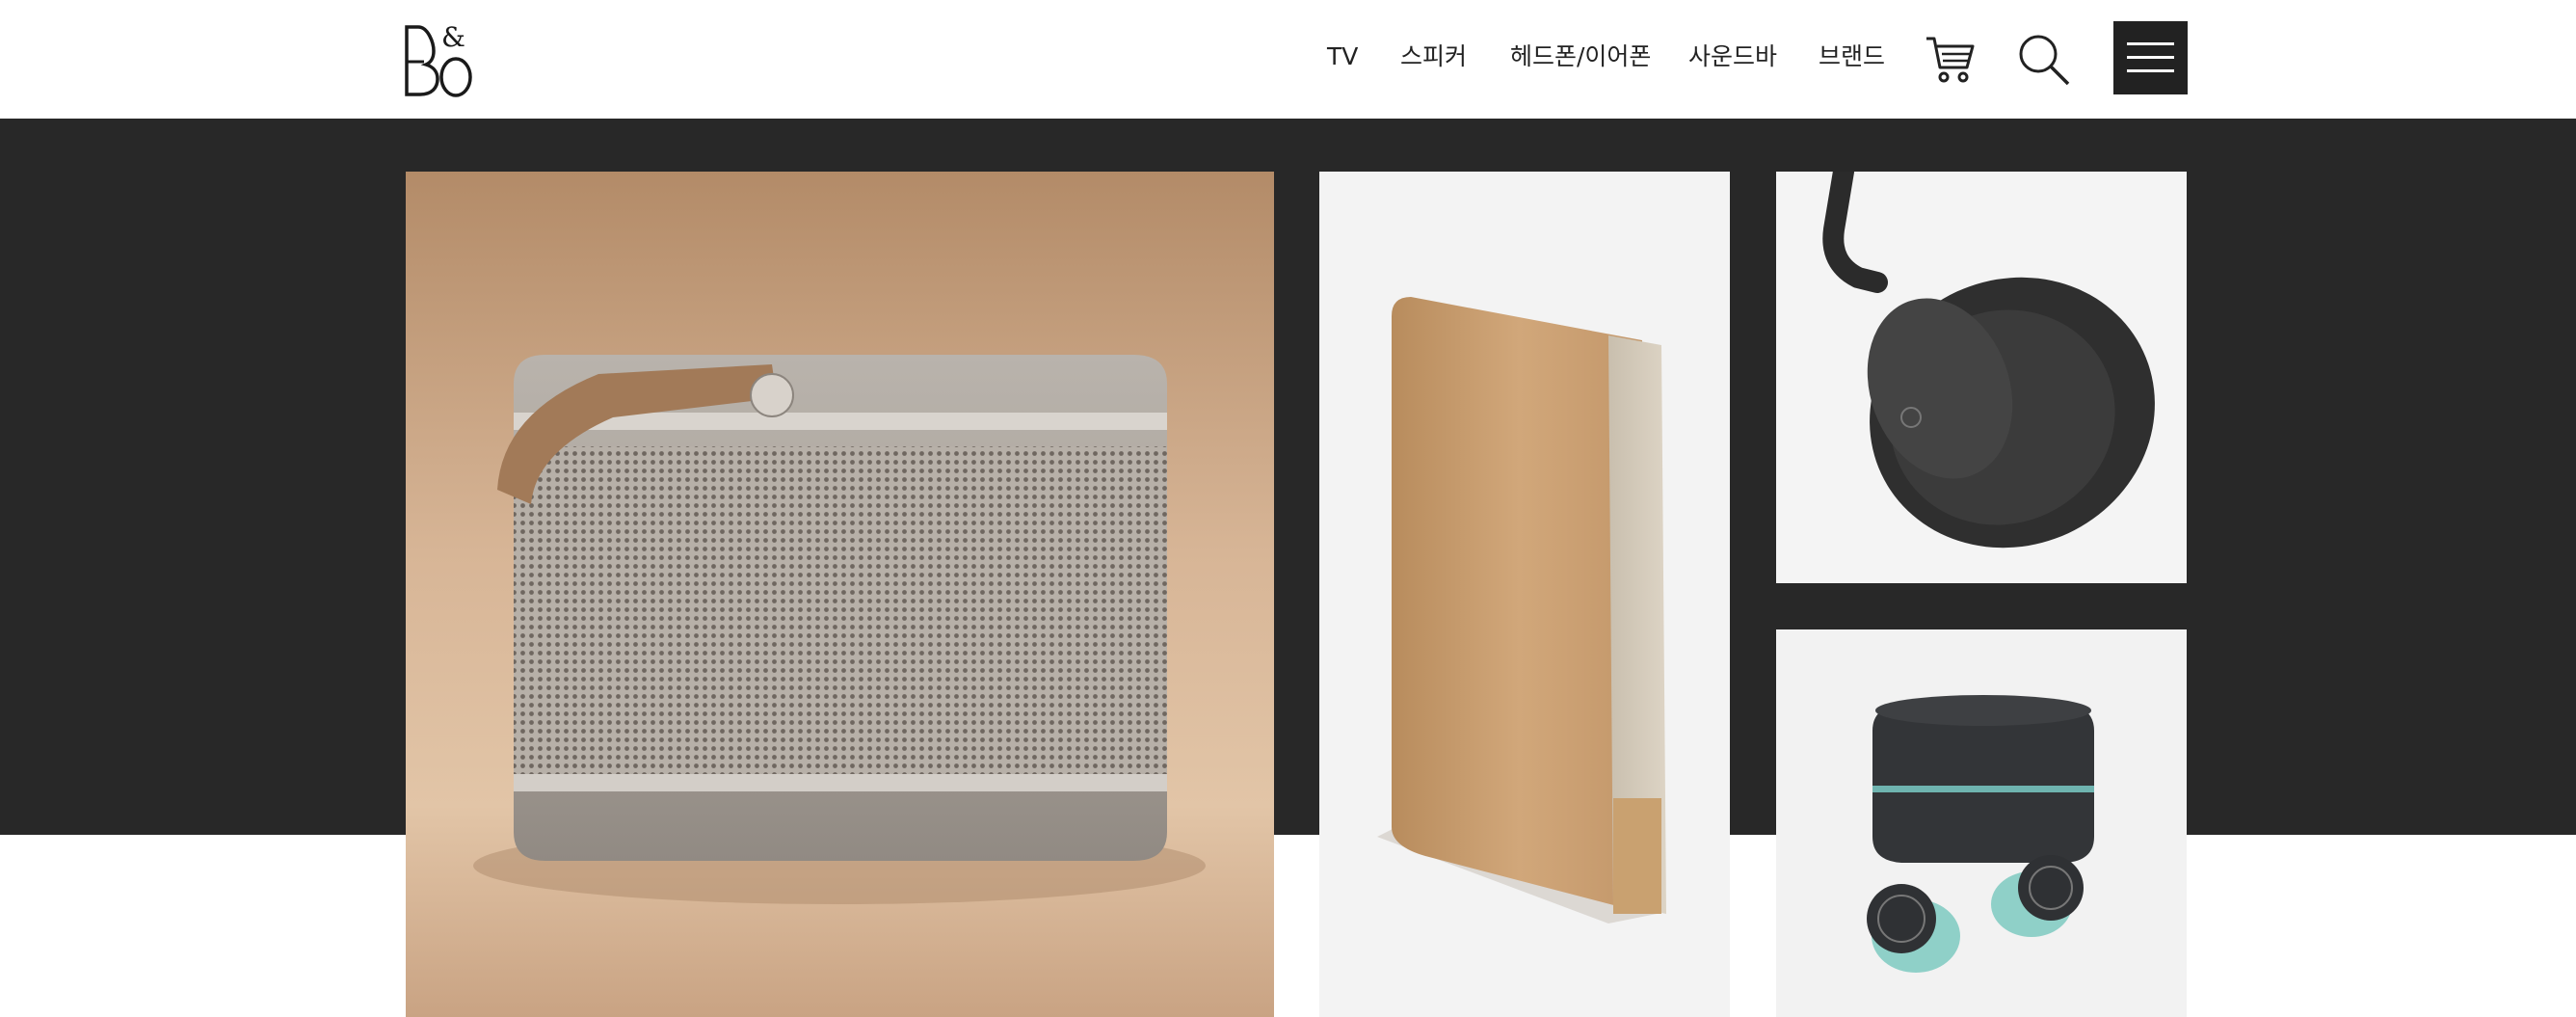 The image size is (2576, 1017). Describe the element at coordinates (1732, 56) in the screenshot. I see `nav-soundbars: 사운드바` at that location.